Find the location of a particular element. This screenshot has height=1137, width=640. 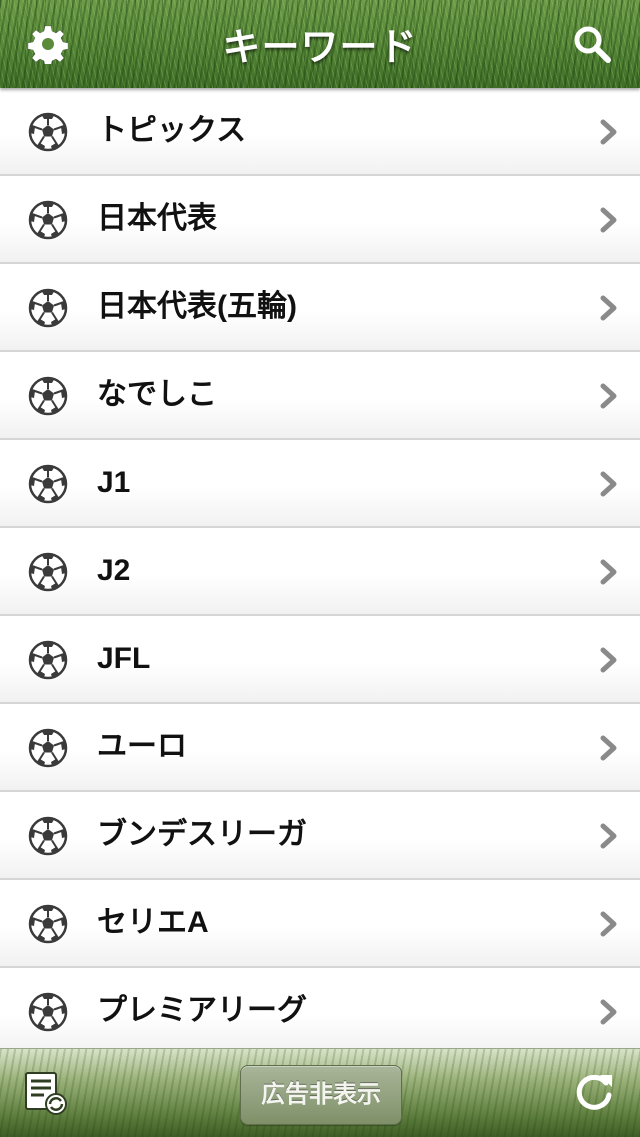

list-item-label: 日本代表(五輪) is located at coordinates (197, 306).